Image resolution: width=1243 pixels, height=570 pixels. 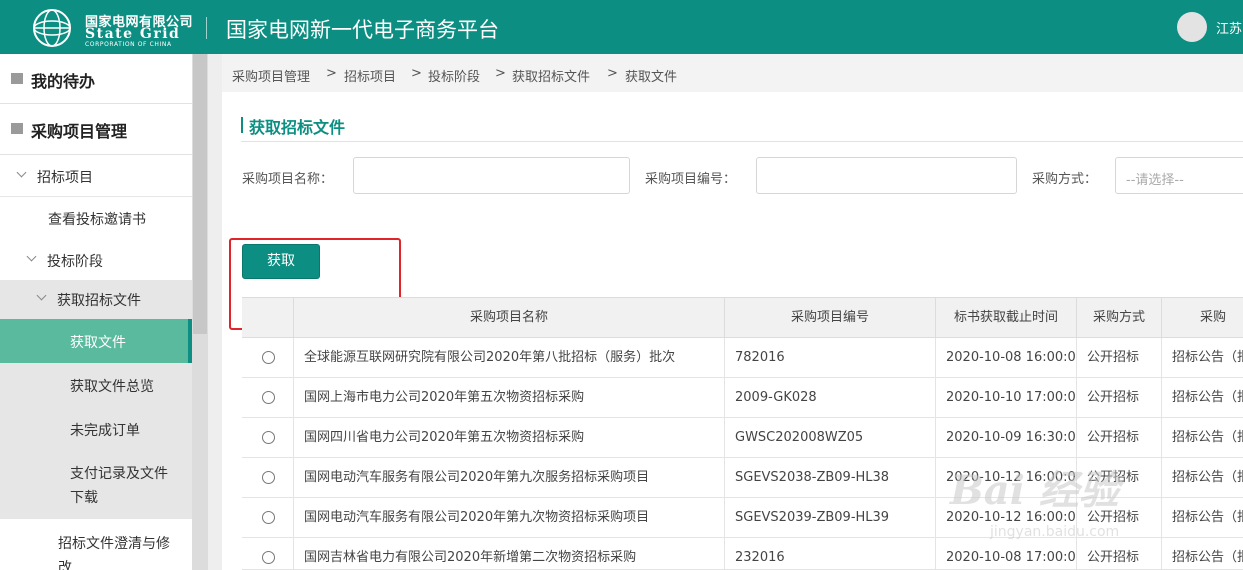 I want to click on table-cell: SGEVS2039-ZB09-HL39, so click(x=829, y=518).